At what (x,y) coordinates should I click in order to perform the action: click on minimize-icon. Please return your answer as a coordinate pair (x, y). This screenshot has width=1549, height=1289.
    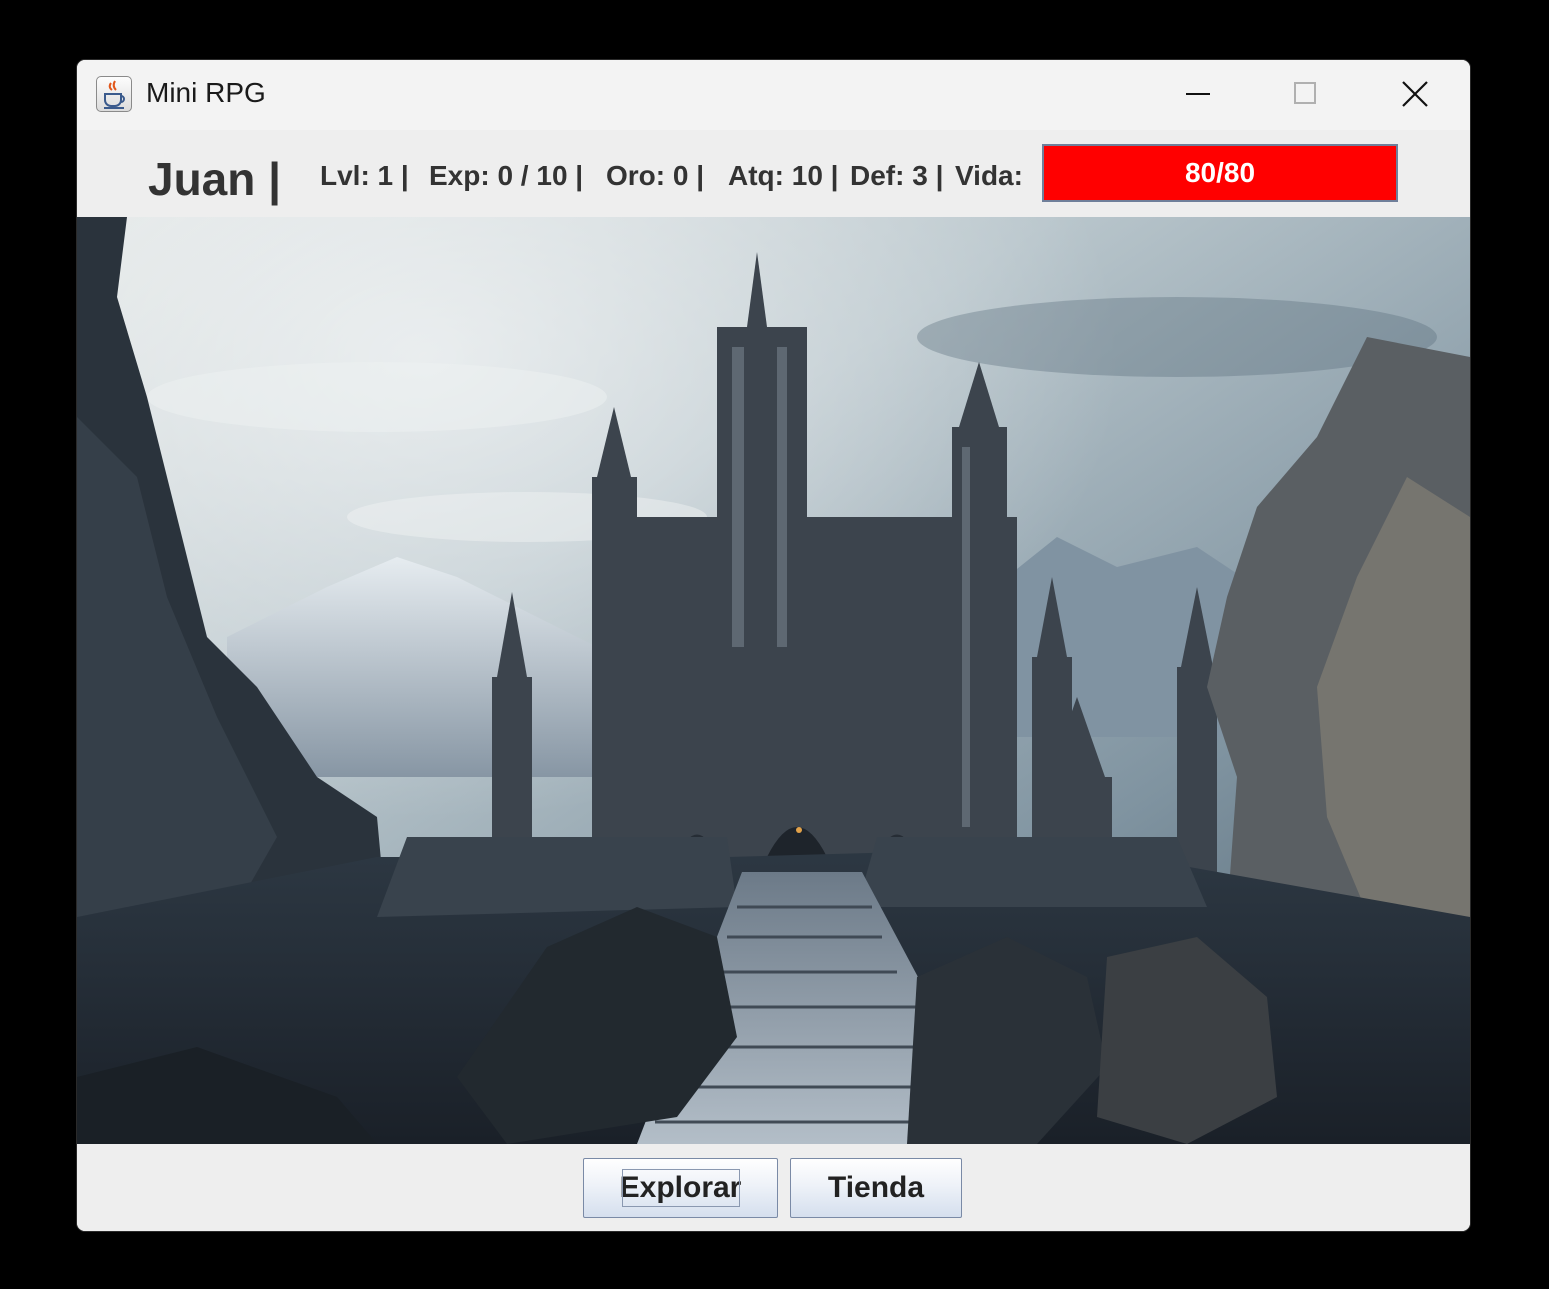
    Looking at the image, I should click on (1198, 94).